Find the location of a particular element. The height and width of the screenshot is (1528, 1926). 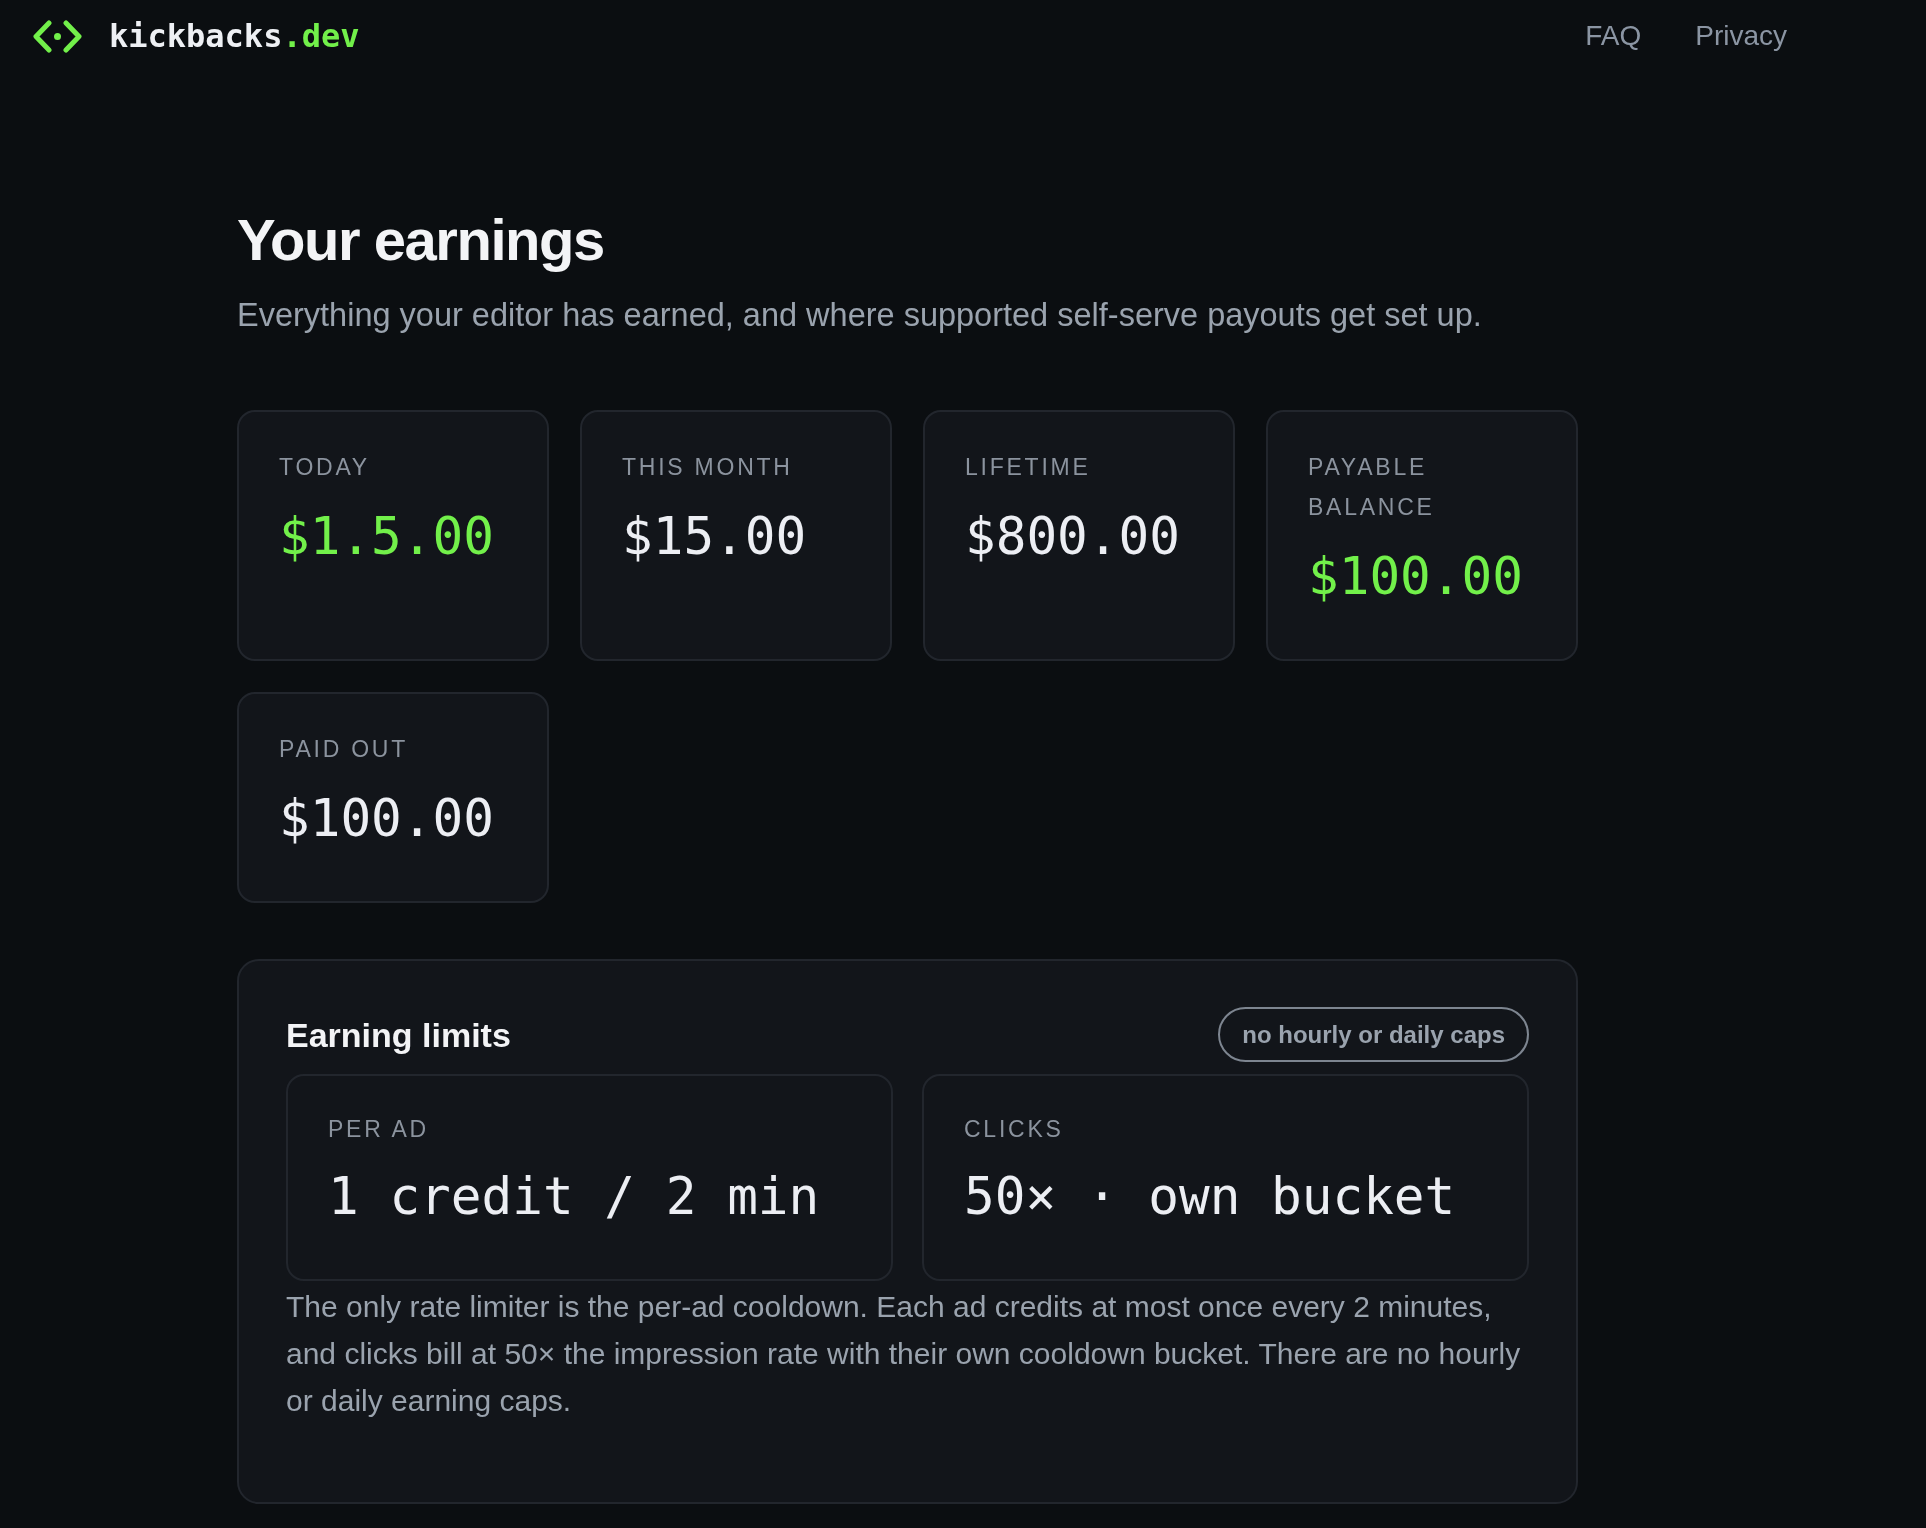

stat-label: THIS MONTH is located at coordinates (708, 467).